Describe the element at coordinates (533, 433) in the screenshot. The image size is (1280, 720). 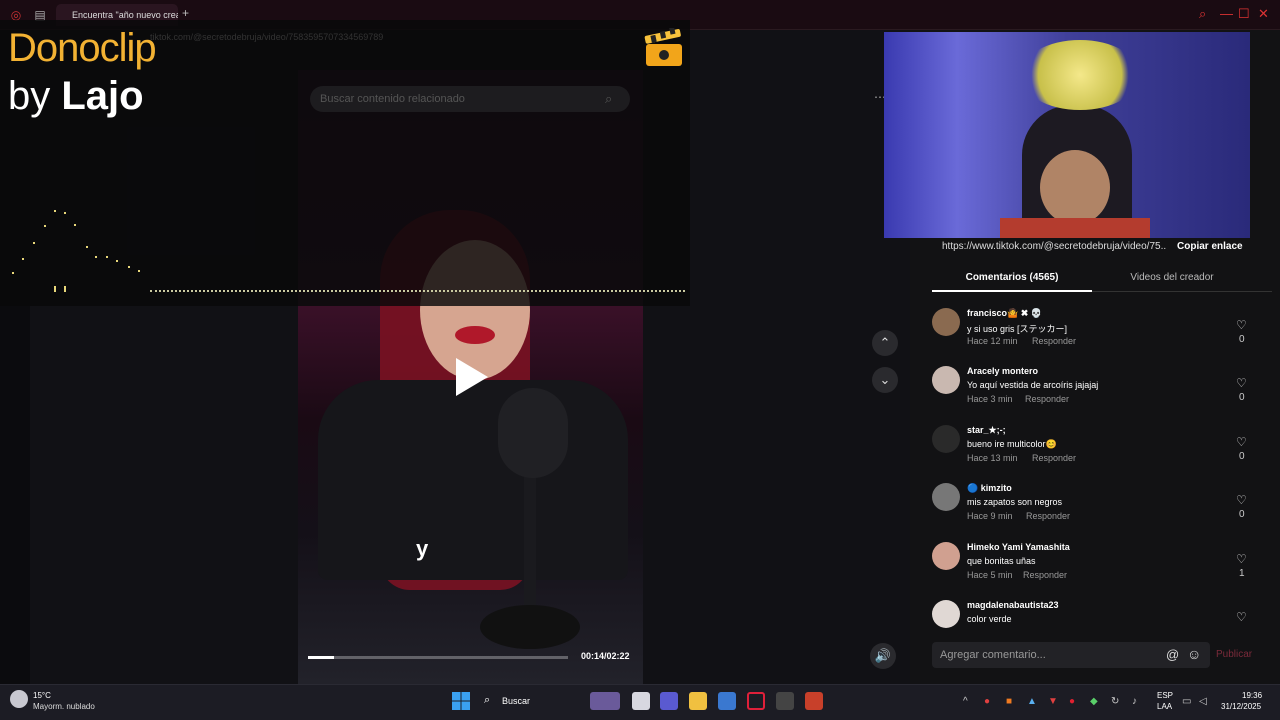
I see `microphone` at that location.